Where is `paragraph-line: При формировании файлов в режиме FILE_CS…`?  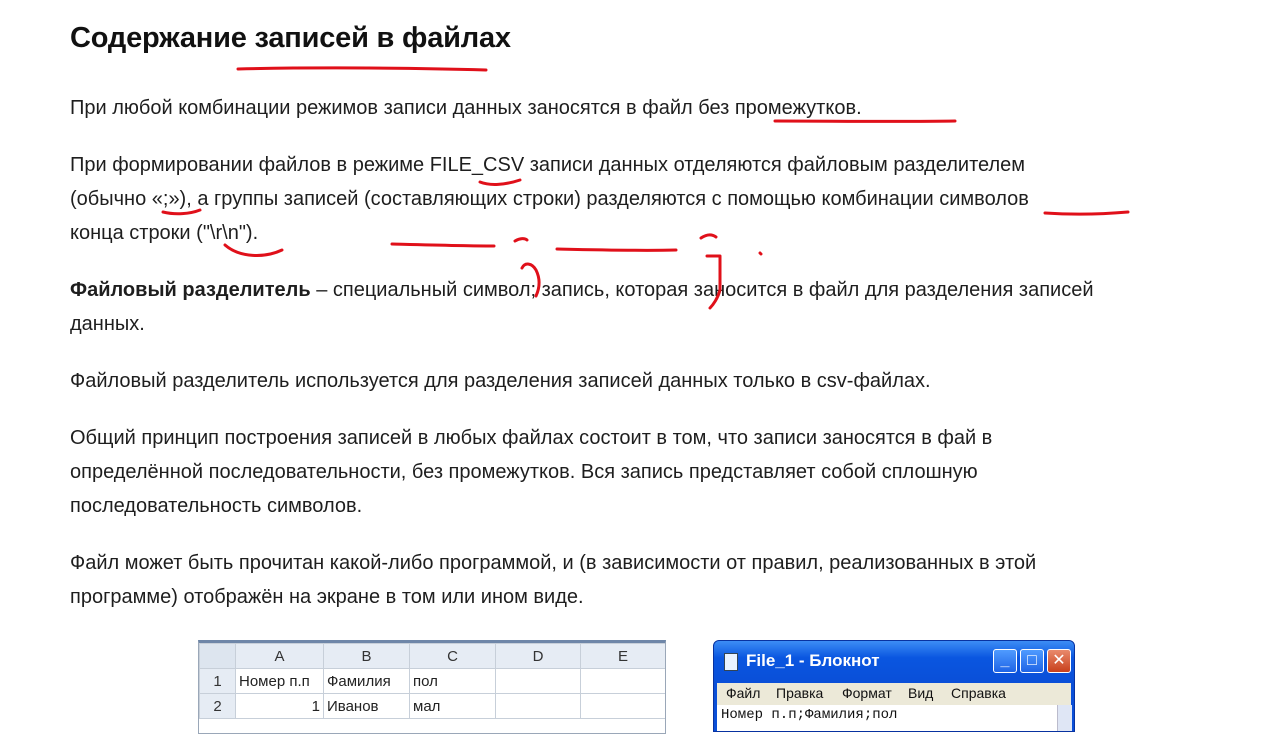 paragraph-line: При формировании файлов в режиме FILE_CS… is located at coordinates (547, 165).